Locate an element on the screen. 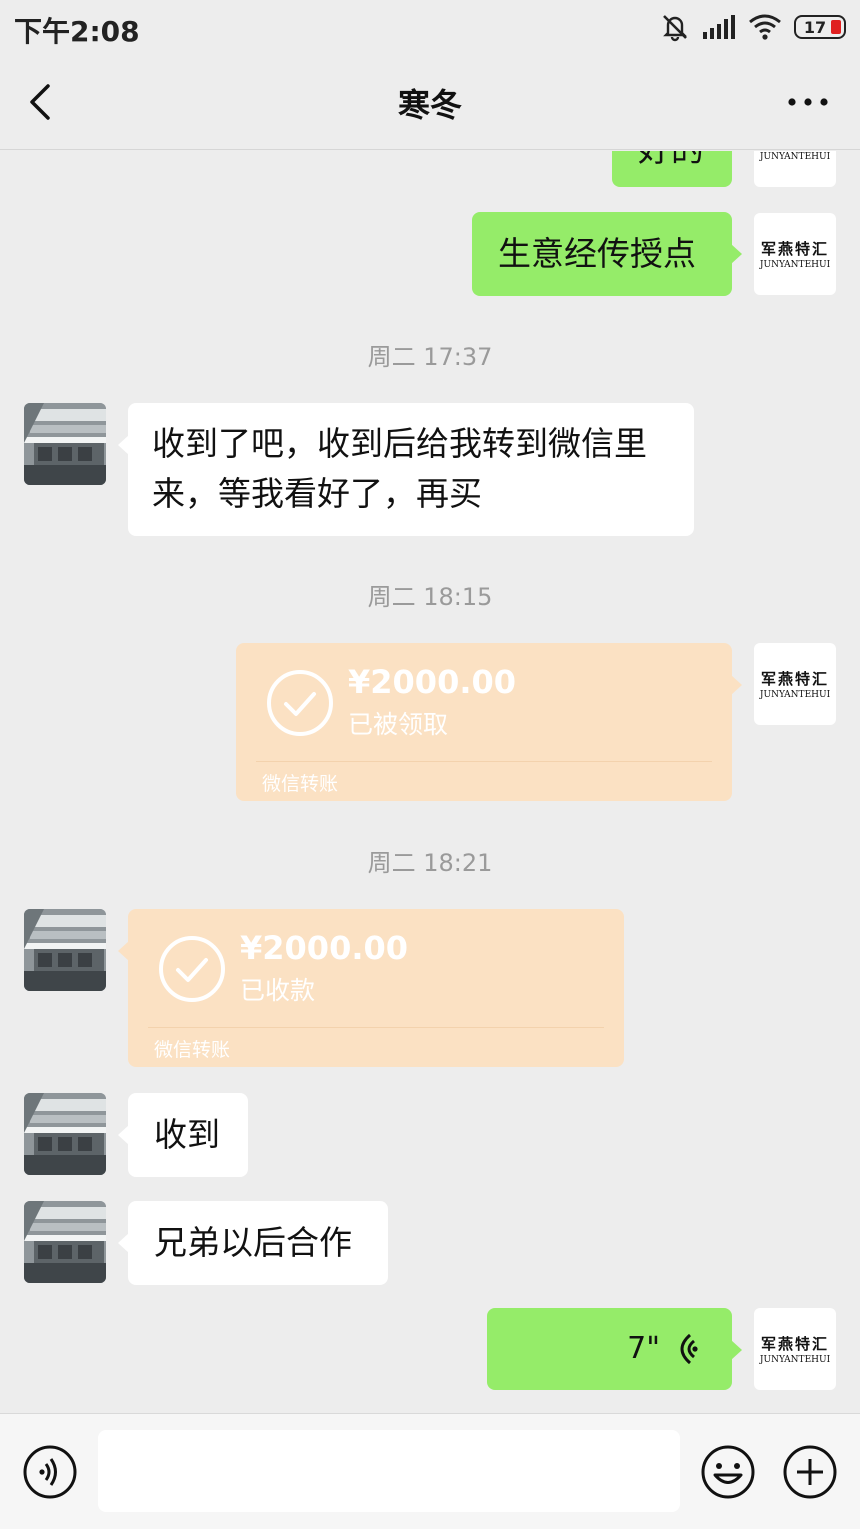 This screenshot has width=860, height=1529. message-bubble-sent: 生意经传授点 is located at coordinates (607, 254).